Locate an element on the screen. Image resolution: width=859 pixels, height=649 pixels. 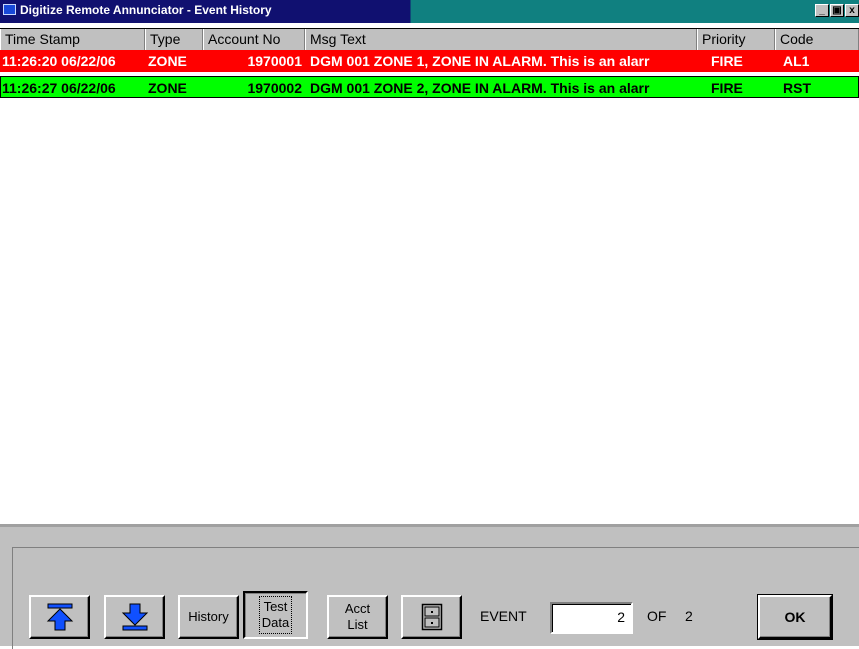
app-icon is located at coordinates (9, 9).